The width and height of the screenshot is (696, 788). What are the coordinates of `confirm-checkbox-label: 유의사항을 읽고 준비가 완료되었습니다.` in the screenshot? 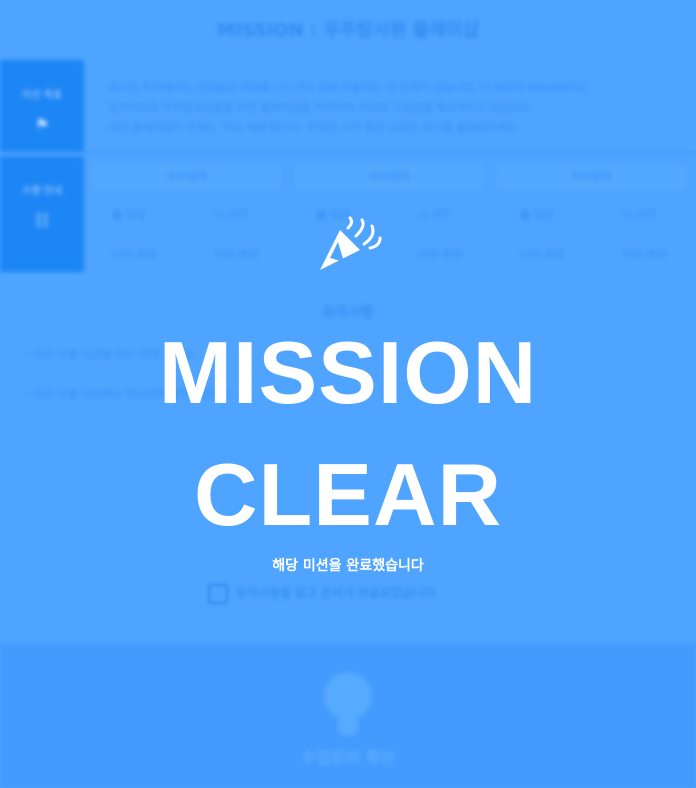 It's located at (337, 593).